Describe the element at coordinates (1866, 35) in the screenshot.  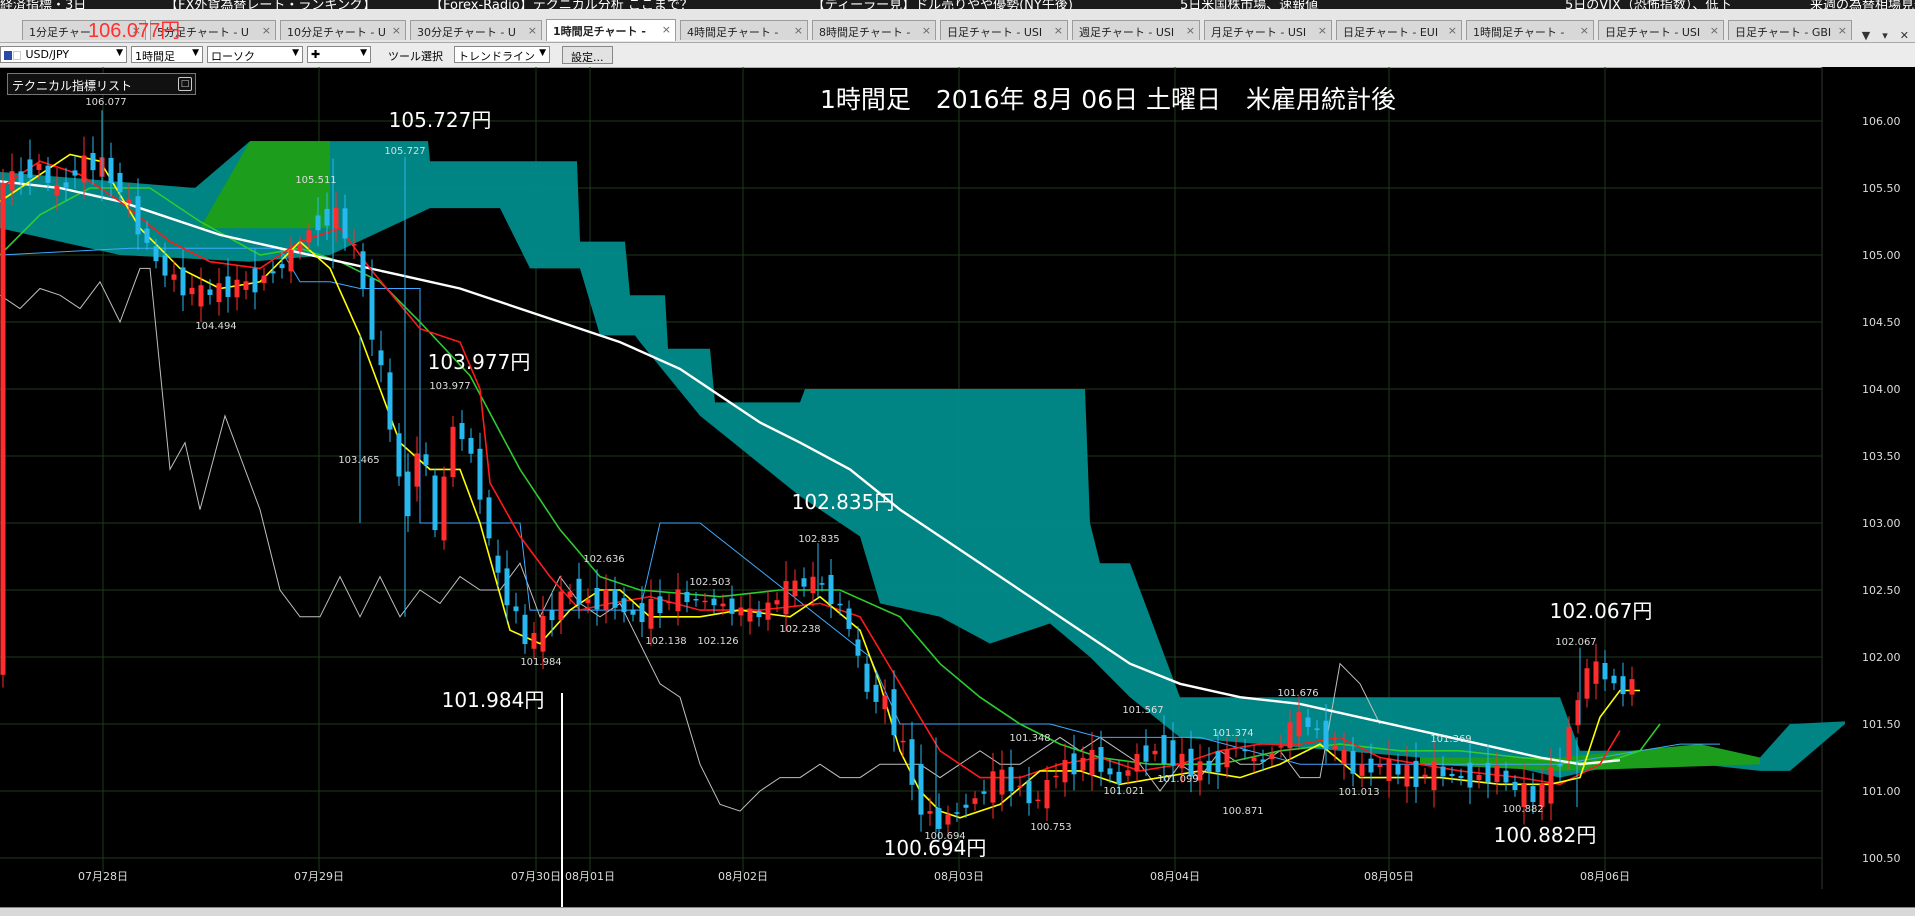
I see `tab-dropdown-icon: ▼` at that location.